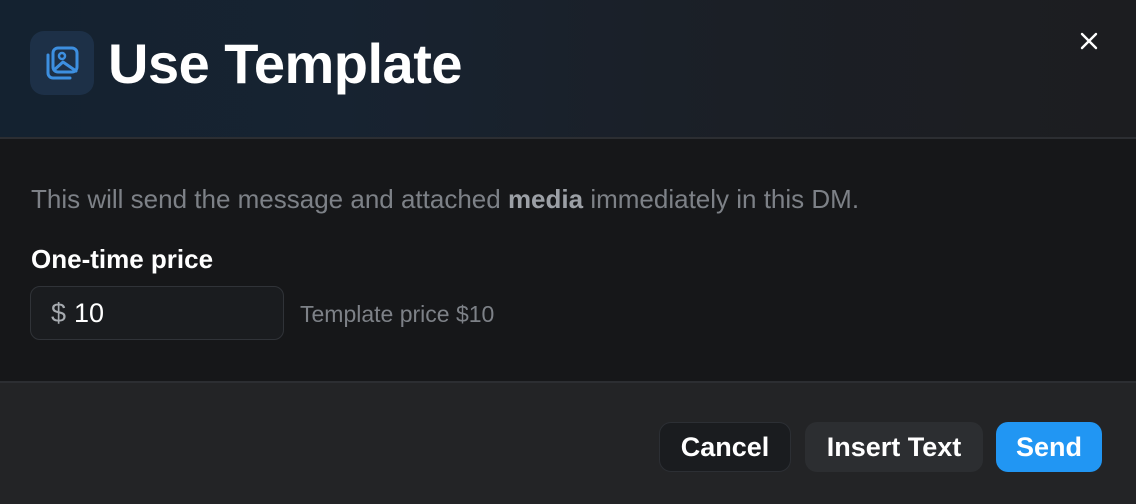  I want to click on price-input, so click(164, 313).